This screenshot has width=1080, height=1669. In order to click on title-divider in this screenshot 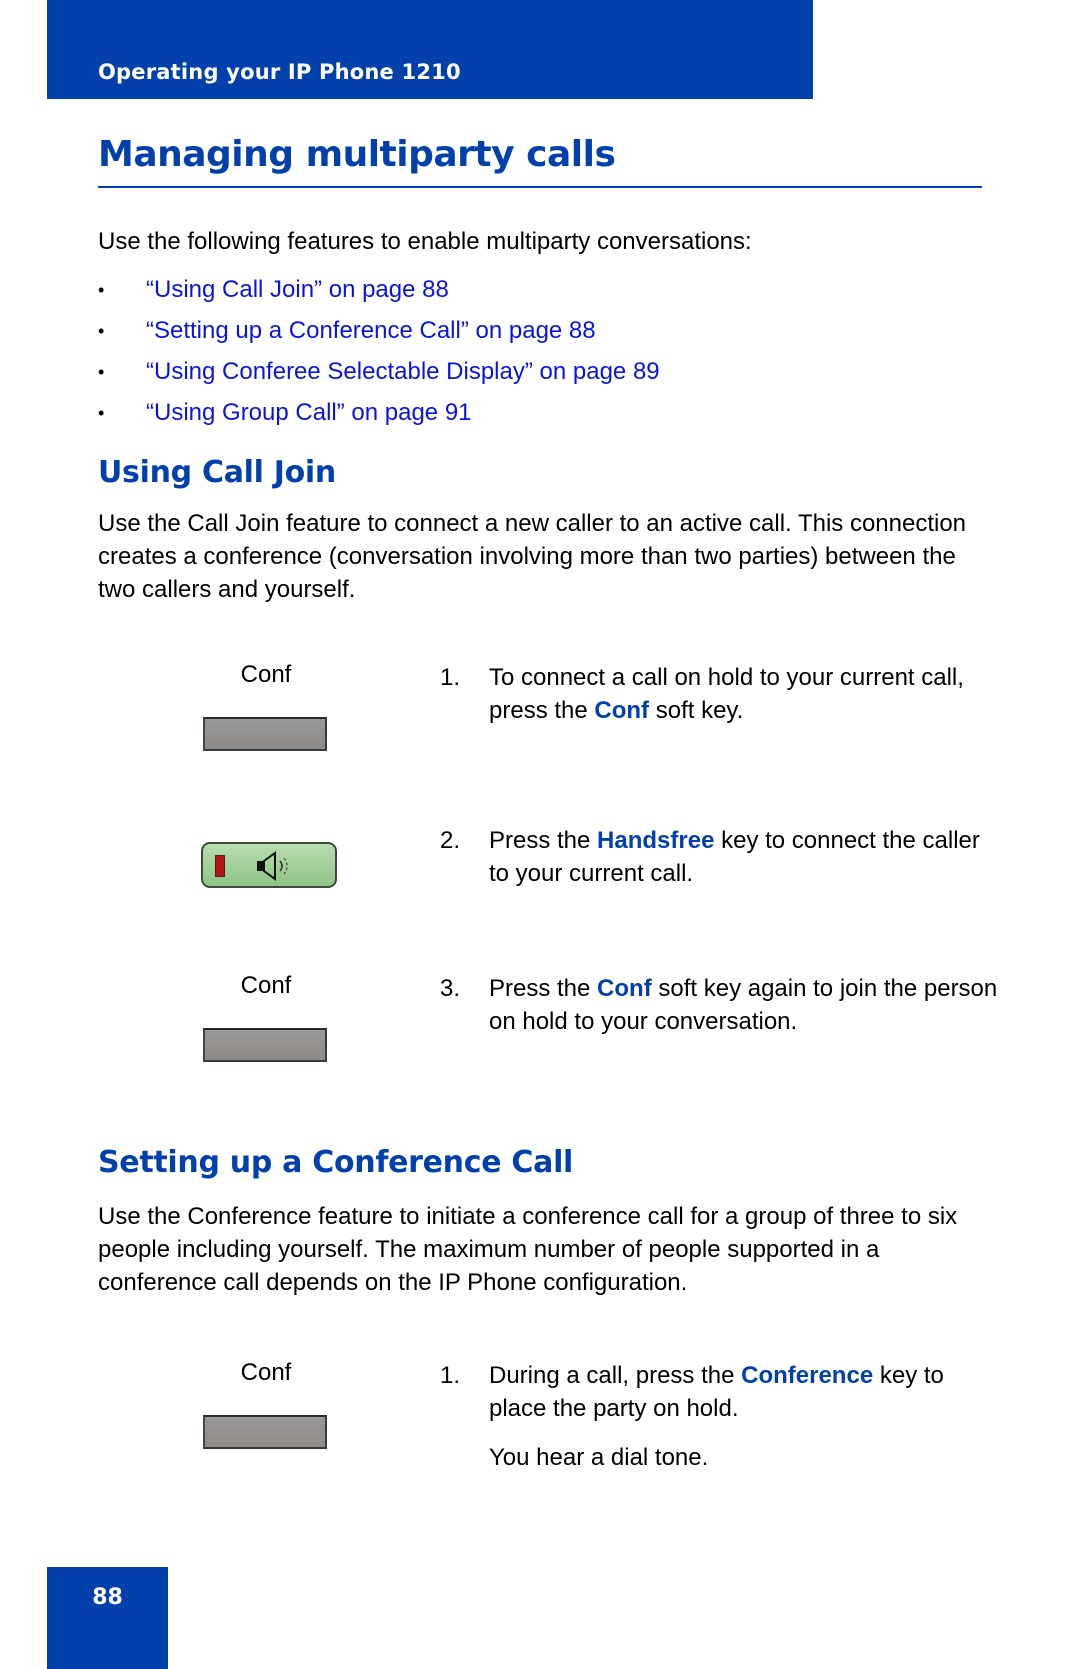, I will do `click(540, 187)`.